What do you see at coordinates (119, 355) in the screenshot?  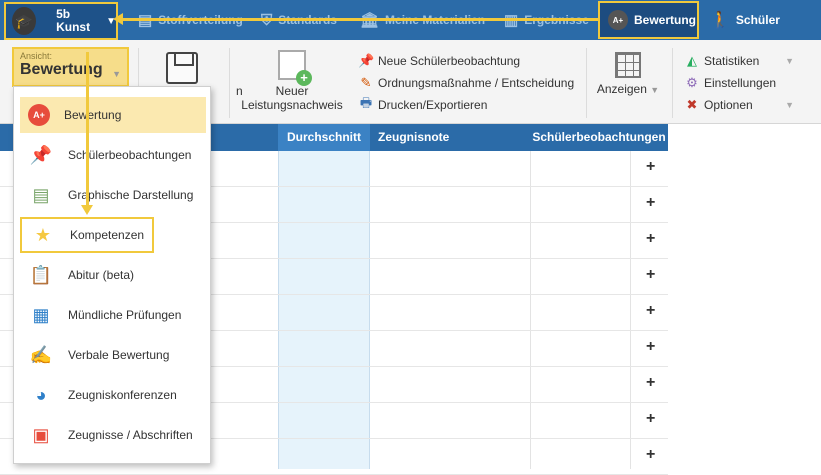 I see `menu-item-label: Verbale Bewertung` at bounding box center [119, 355].